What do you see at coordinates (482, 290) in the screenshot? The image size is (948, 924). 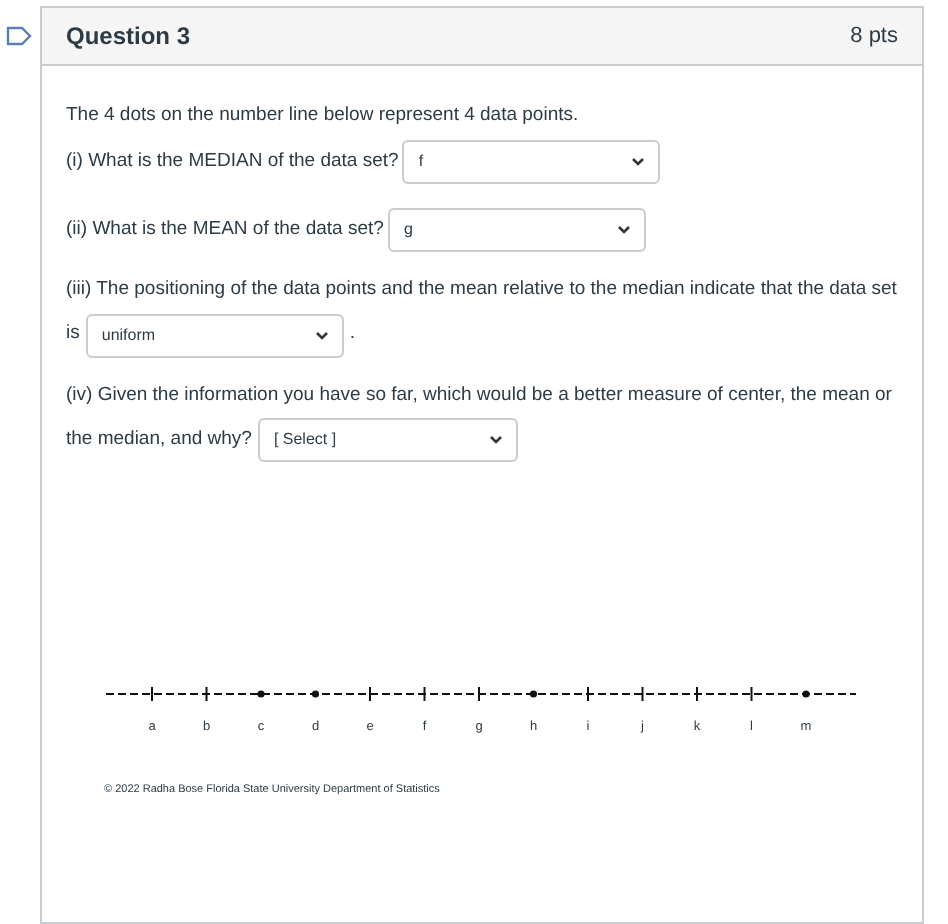 I see `question-text: (iii) The positioning of the data points and the mean relative to the median indicate that the data set` at bounding box center [482, 290].